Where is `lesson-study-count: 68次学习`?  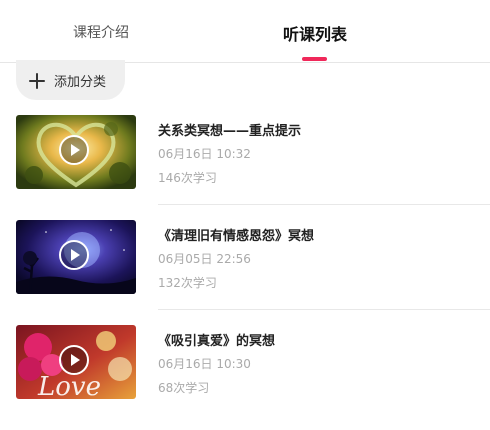 lesson-study-count: 68次学习 is located at coordinates (184, 388).